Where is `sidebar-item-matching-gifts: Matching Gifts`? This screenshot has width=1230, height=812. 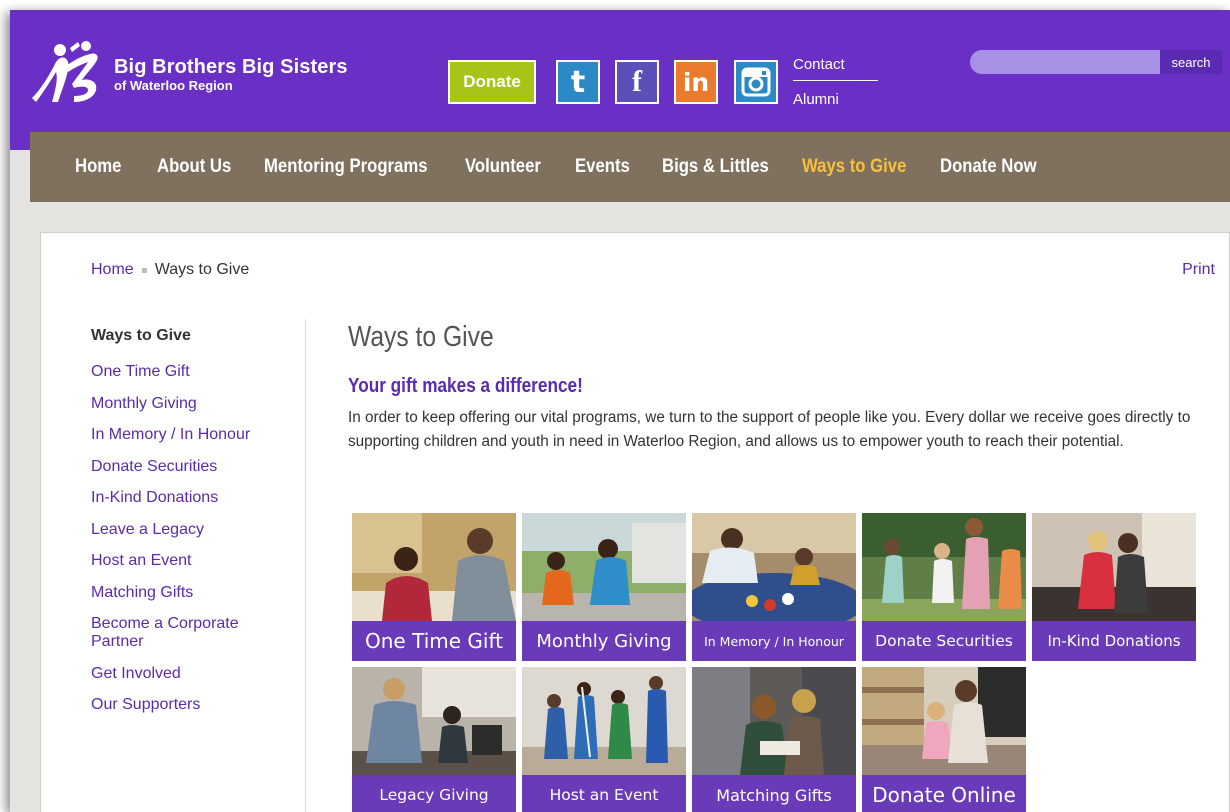 sidebar-item-matching-gifts: Matching Gifts is located at coordinates (191, 593).